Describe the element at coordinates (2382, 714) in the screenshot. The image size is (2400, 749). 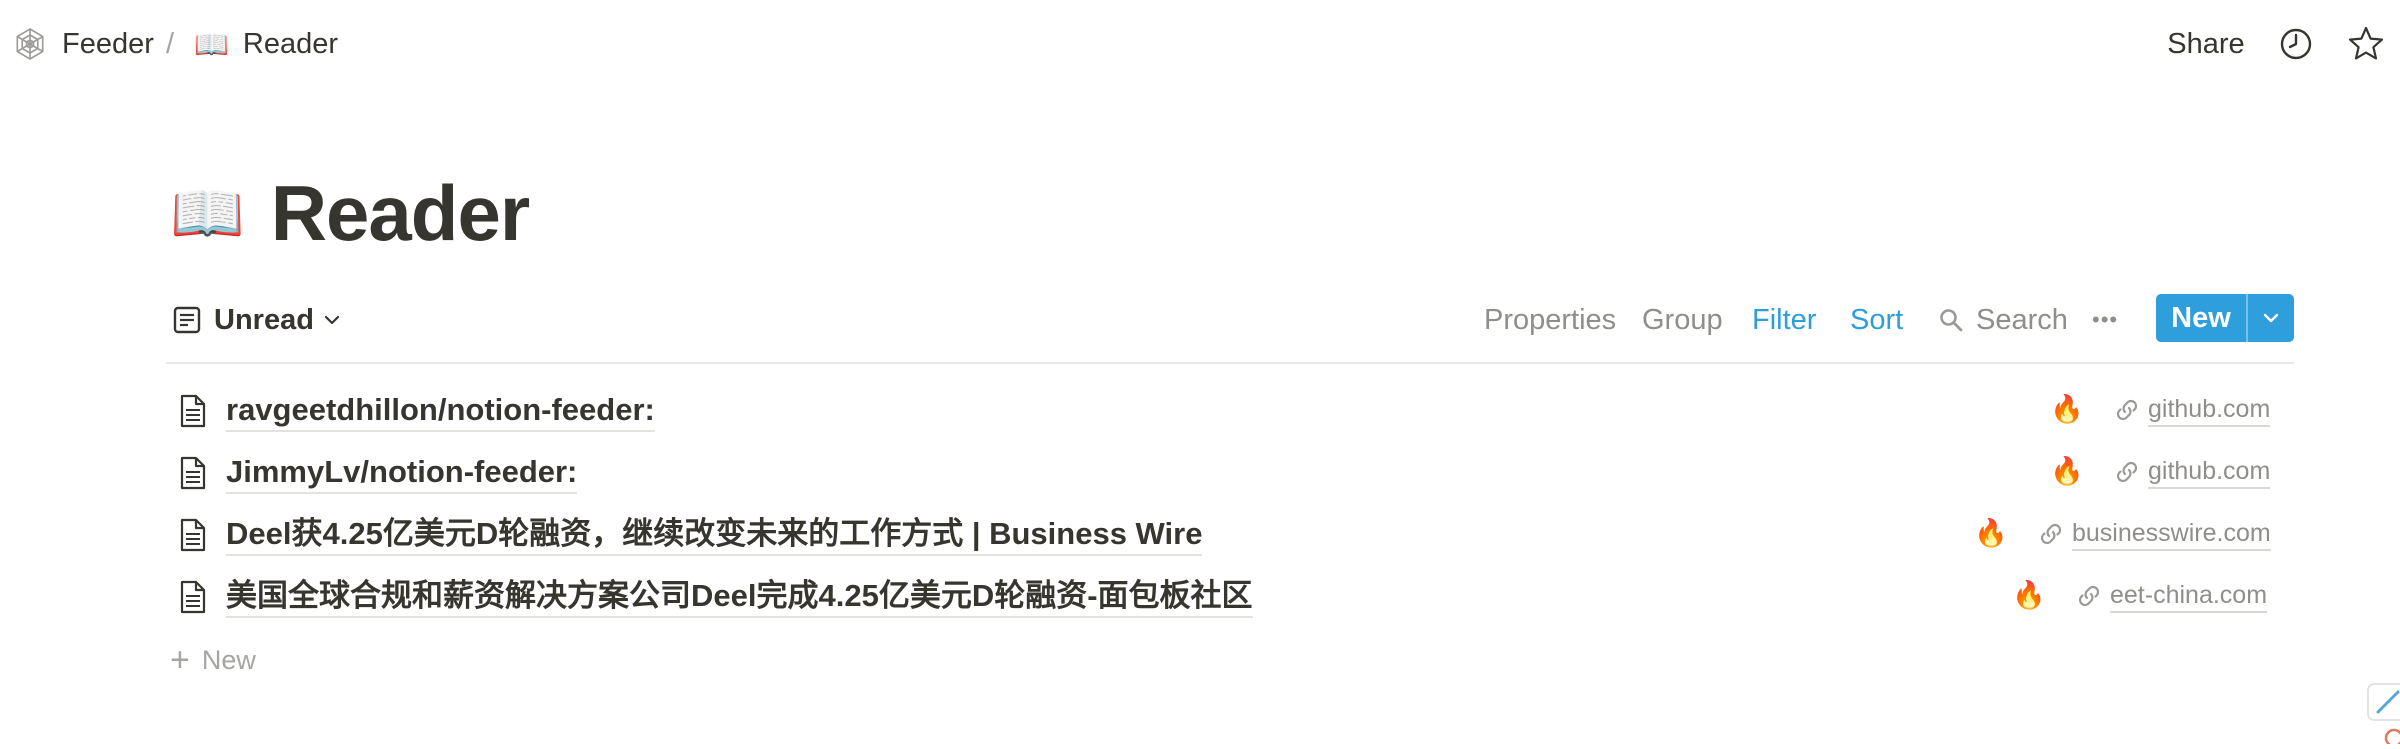
I see `floating-edit-icon` at that location.